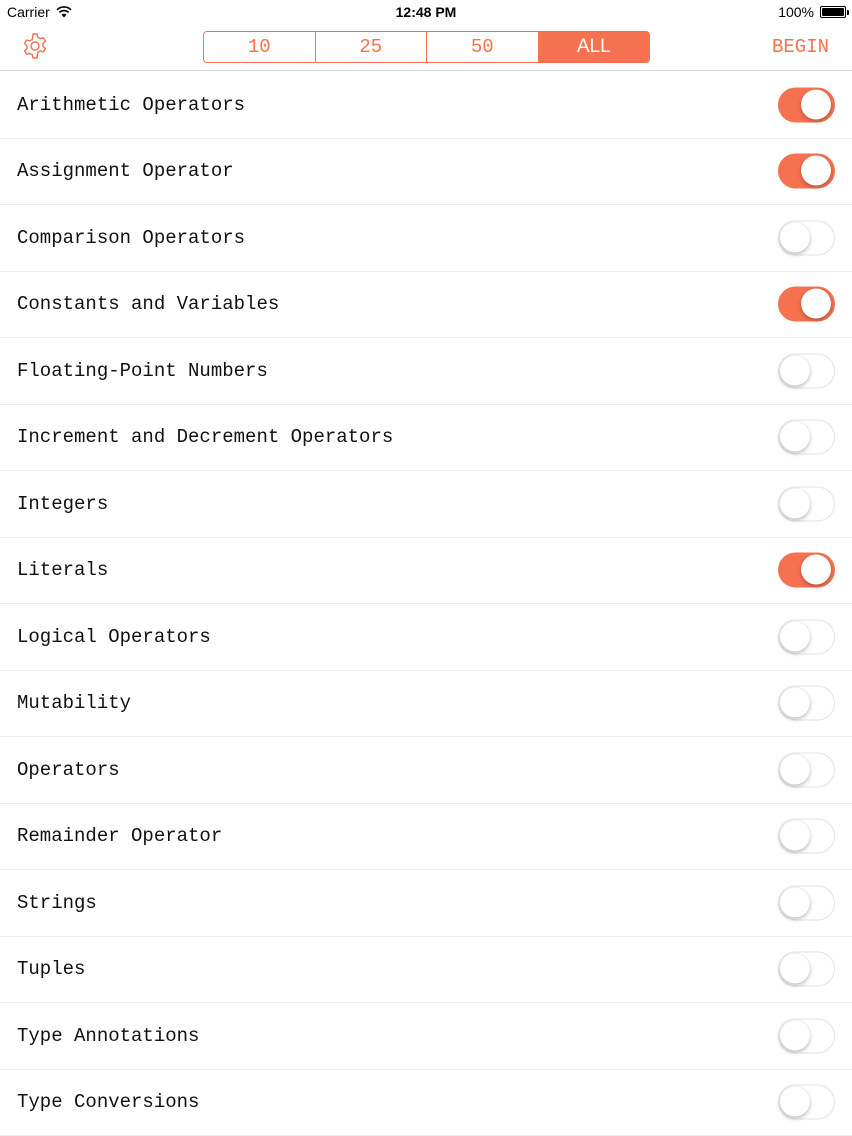  I want to click on segment-50: 50, so click(483, 47).